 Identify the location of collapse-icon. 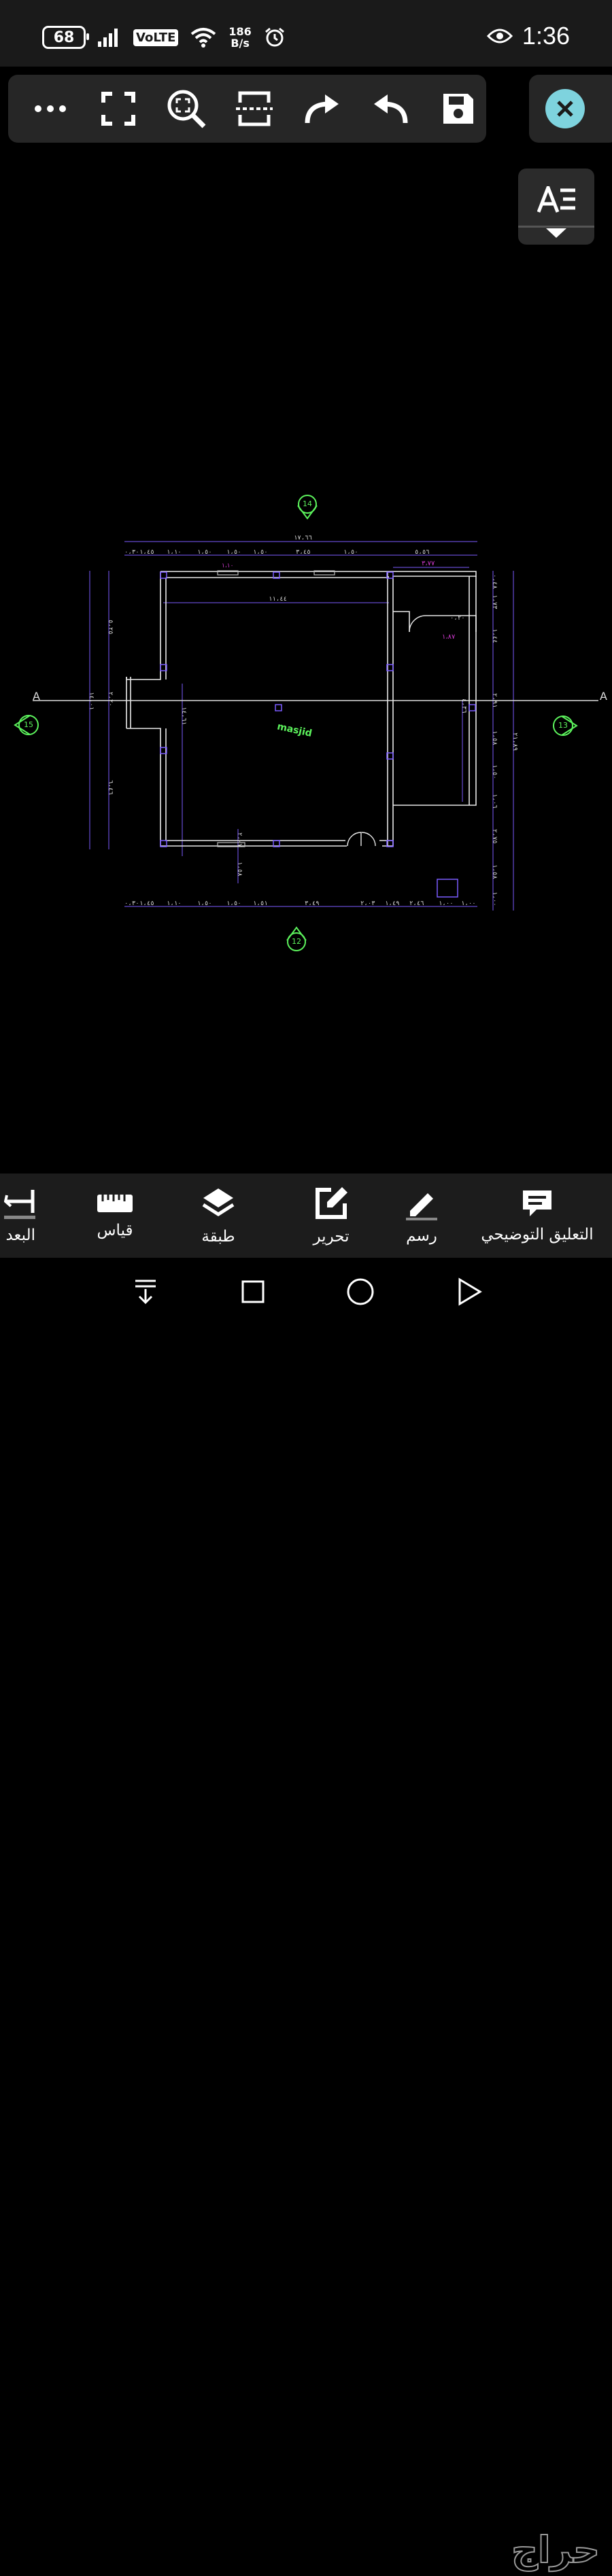
(146, 1292).